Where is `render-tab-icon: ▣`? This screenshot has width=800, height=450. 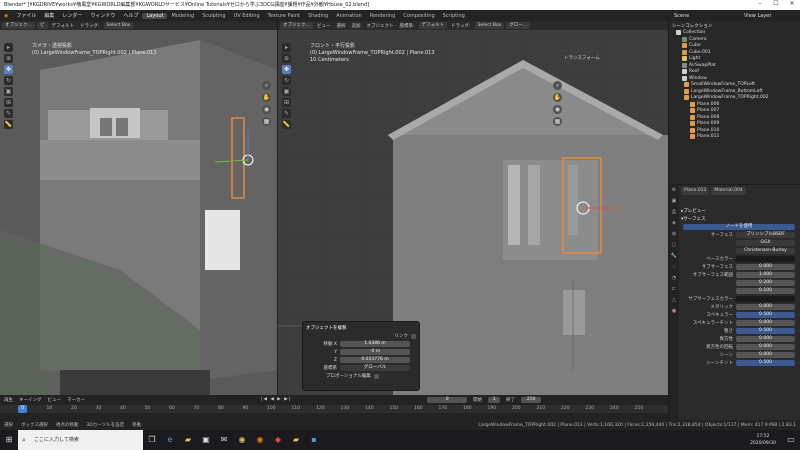
render-tab-icon: ▣ is located at coordinates (674, 201).